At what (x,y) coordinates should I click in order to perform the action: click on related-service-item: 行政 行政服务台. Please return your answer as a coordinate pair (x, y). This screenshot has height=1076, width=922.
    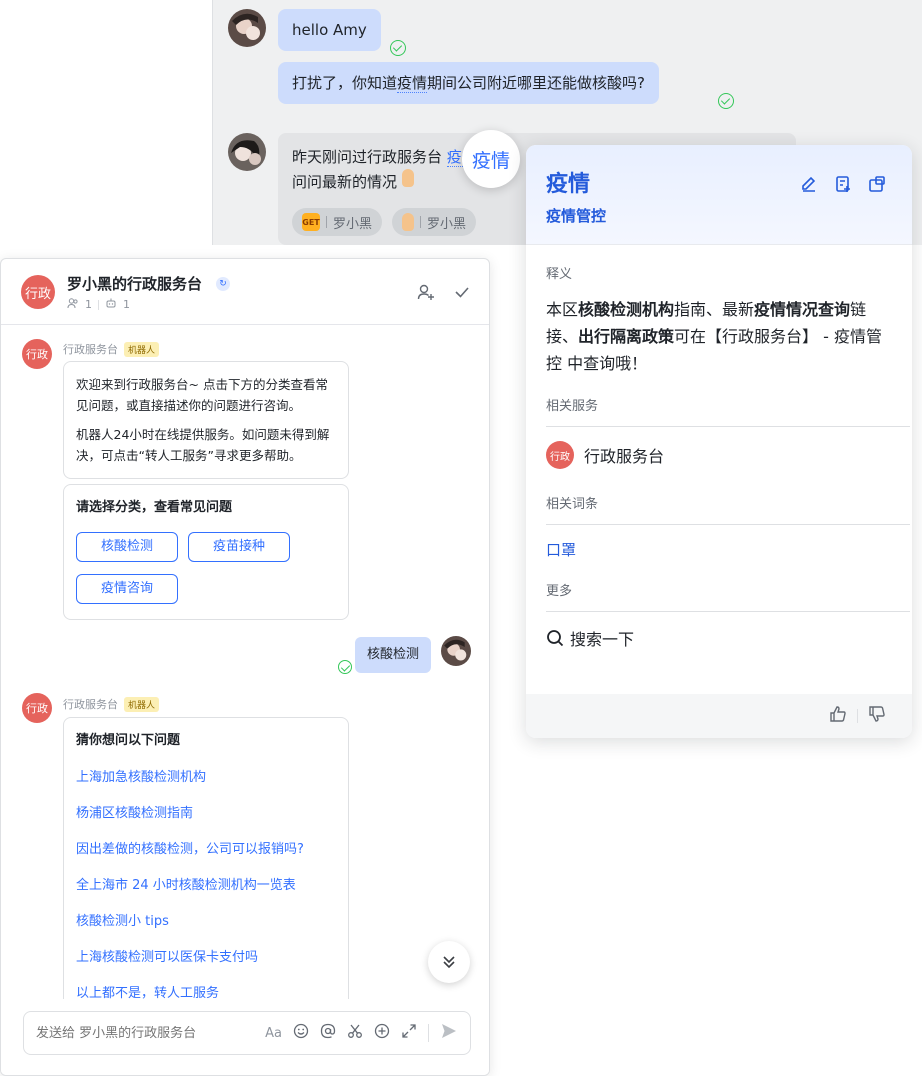
    Looking at the image, I should click on (719, 448).